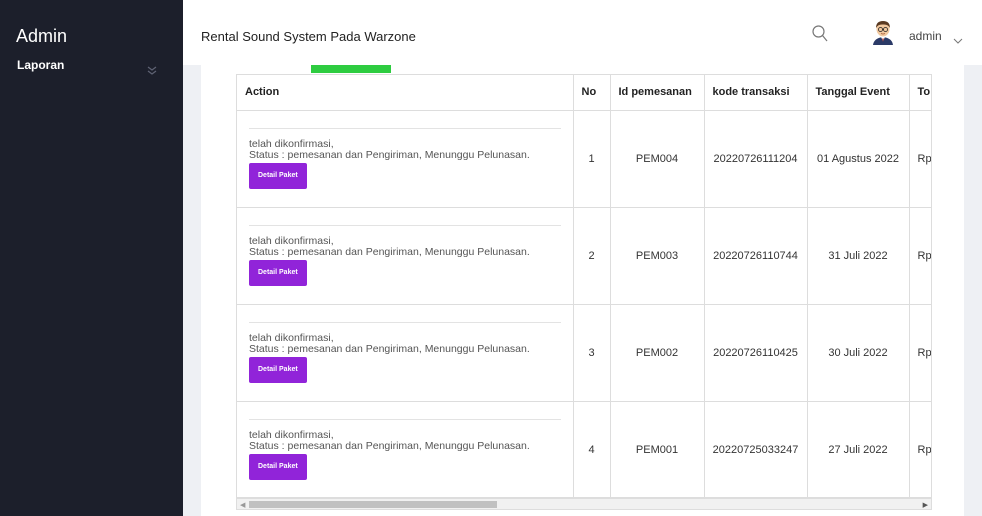 The height and width of the screenshot is (516, 982). What do you see at coordinates (41, 65) in the screenshot?
I see `sidebar-item-label: Laporan` at bounding box center [41, 65].